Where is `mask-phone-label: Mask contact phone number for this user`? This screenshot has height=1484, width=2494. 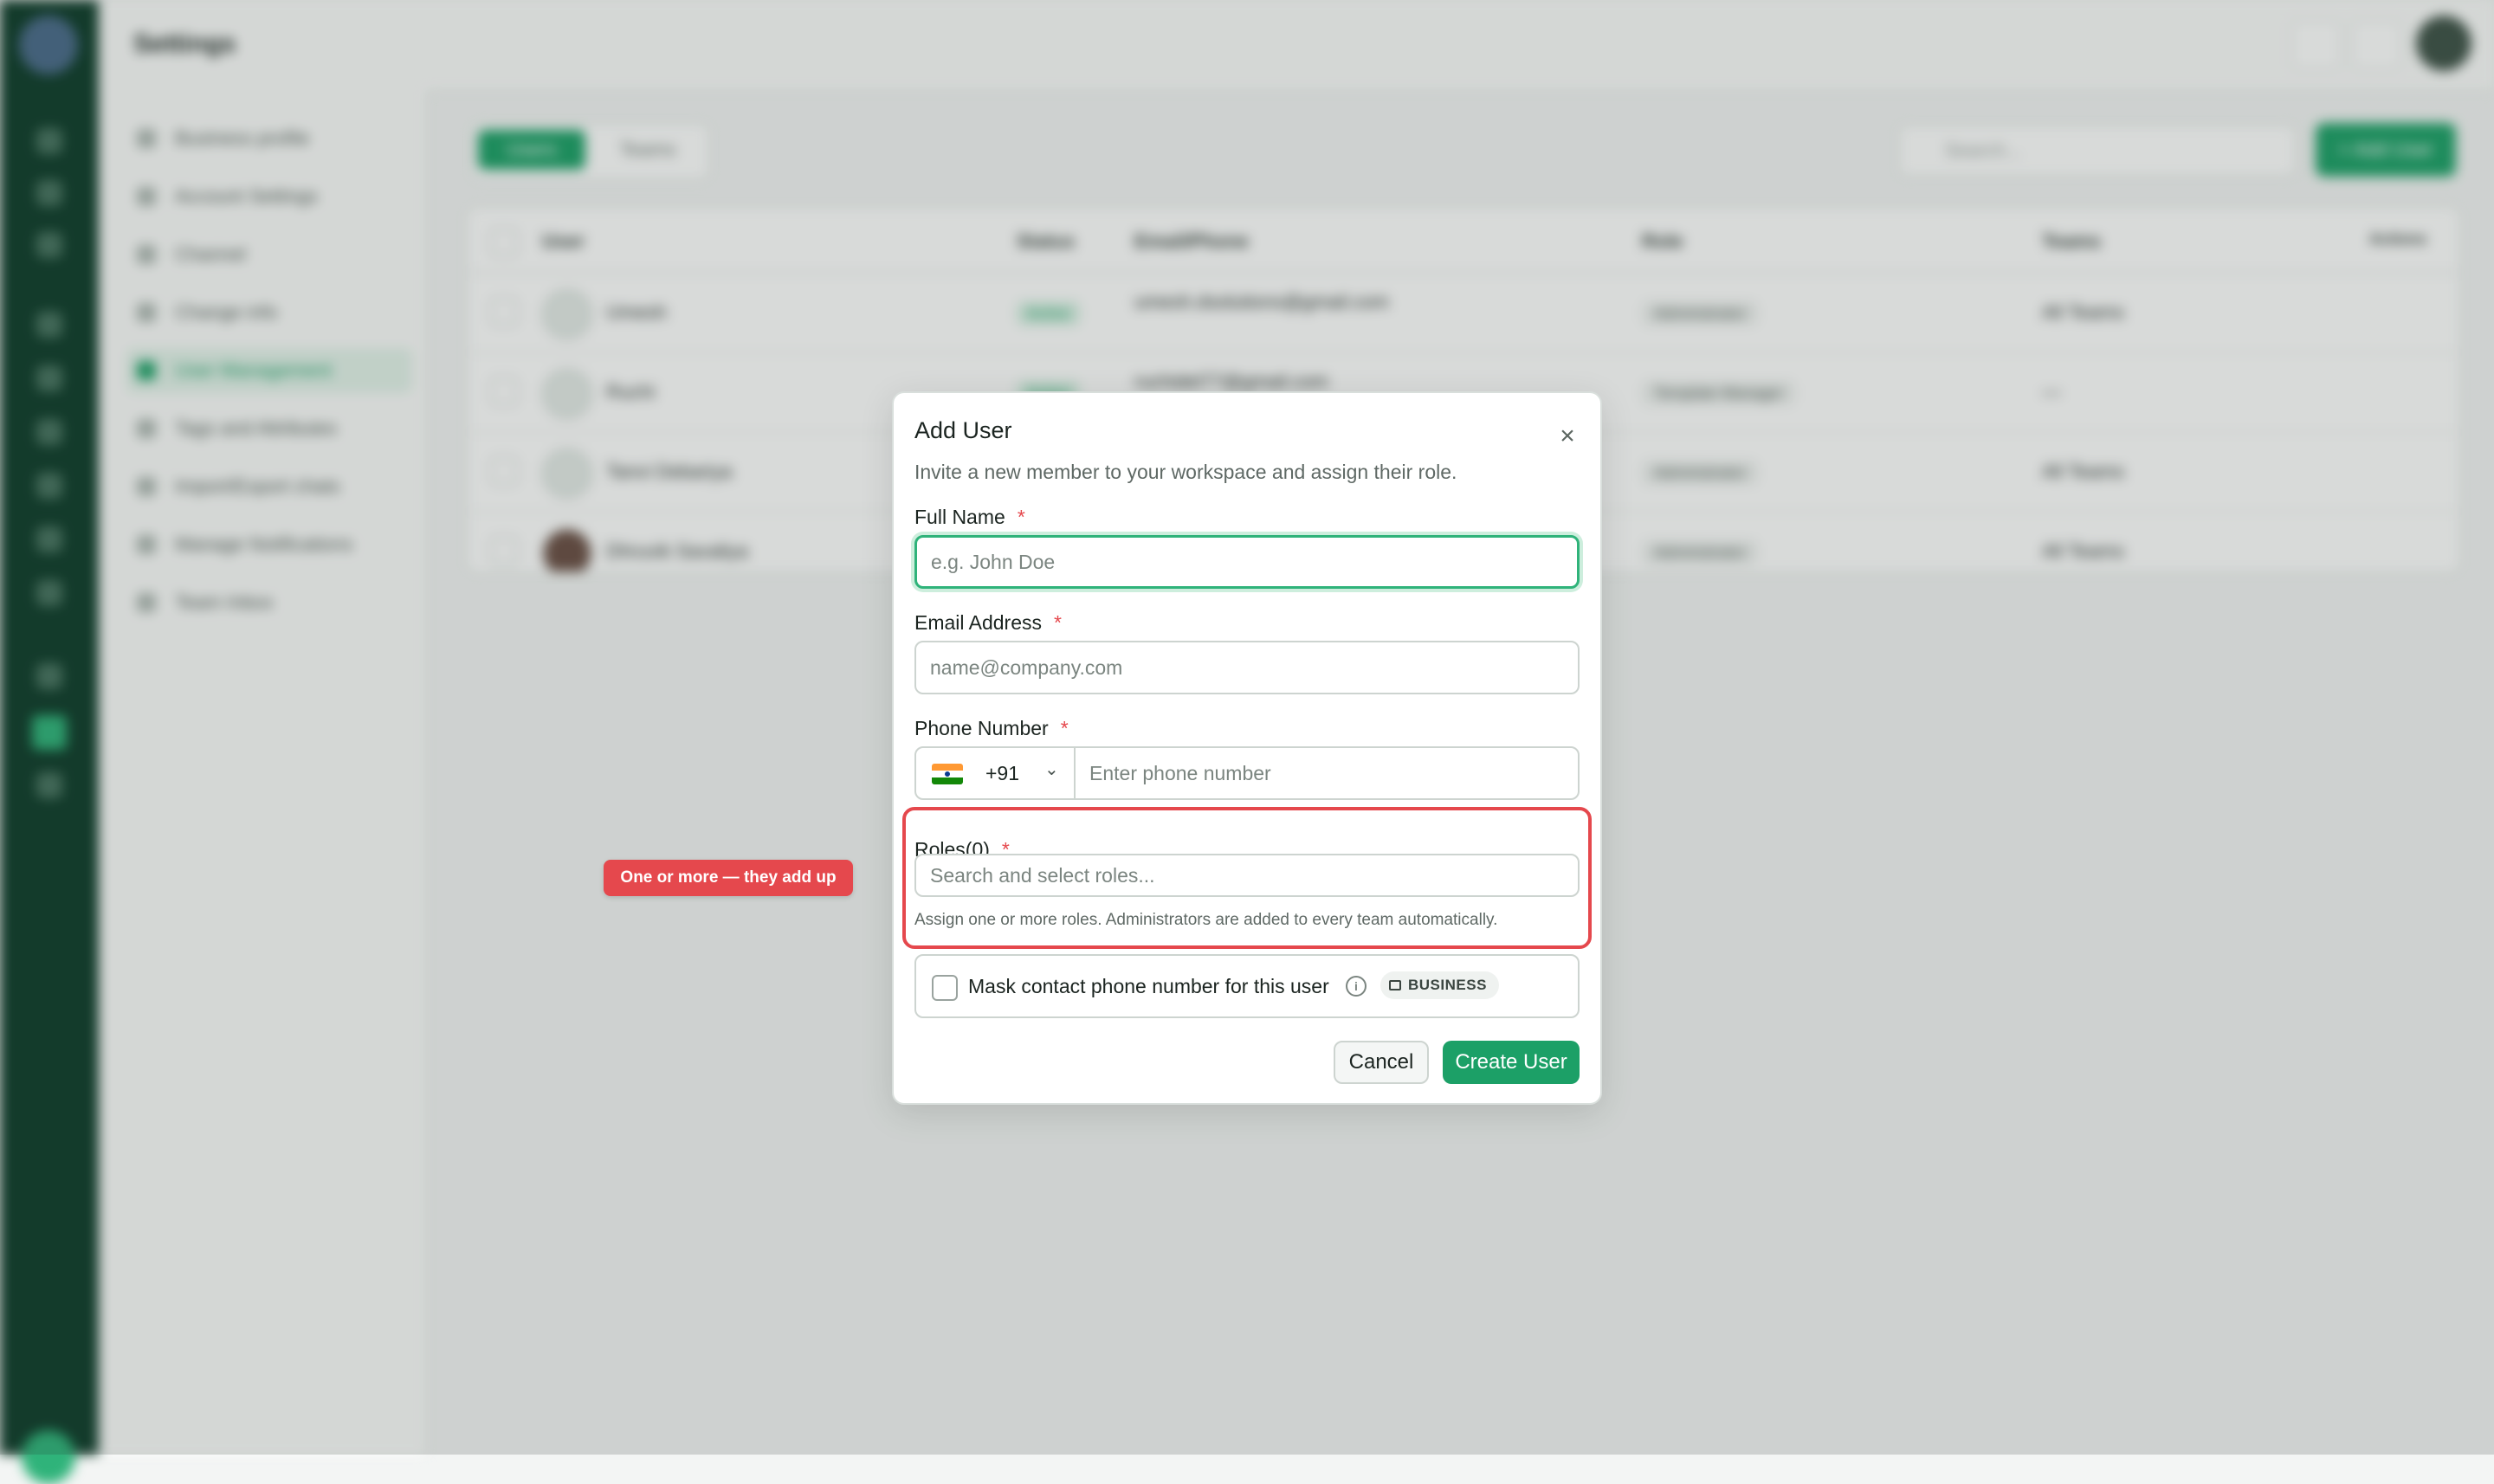
mask-phone-label: Mask contact phone number for this user is located at coordinates (1148, 986).